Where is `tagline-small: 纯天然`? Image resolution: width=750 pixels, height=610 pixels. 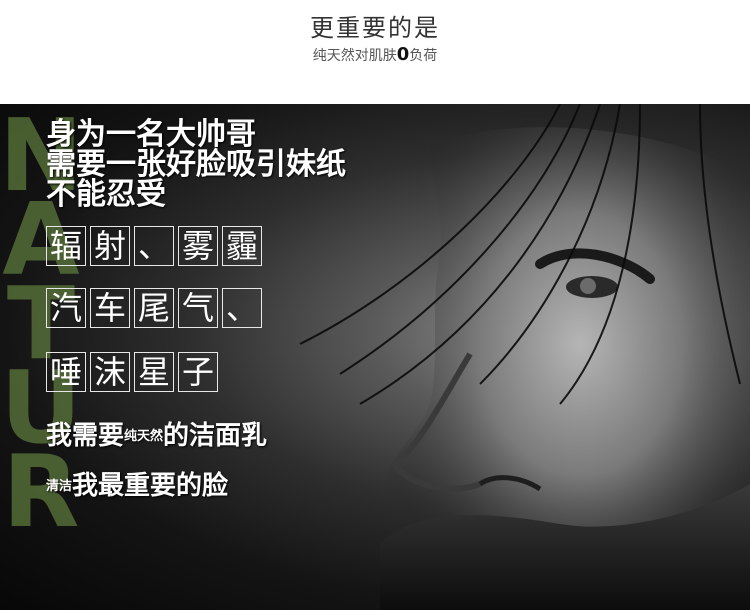
tagline-small: 纯天然 is located at coordinates (144, 436).